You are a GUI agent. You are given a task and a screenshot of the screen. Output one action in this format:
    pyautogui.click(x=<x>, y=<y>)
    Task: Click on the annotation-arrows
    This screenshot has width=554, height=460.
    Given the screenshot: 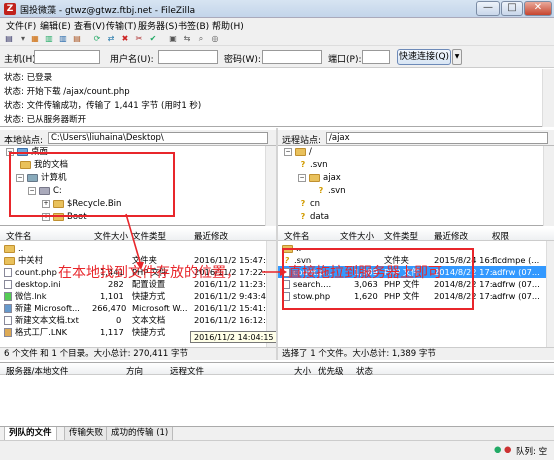 What is the action you would take?
    pyautogui.click(x=206, y=244)
    